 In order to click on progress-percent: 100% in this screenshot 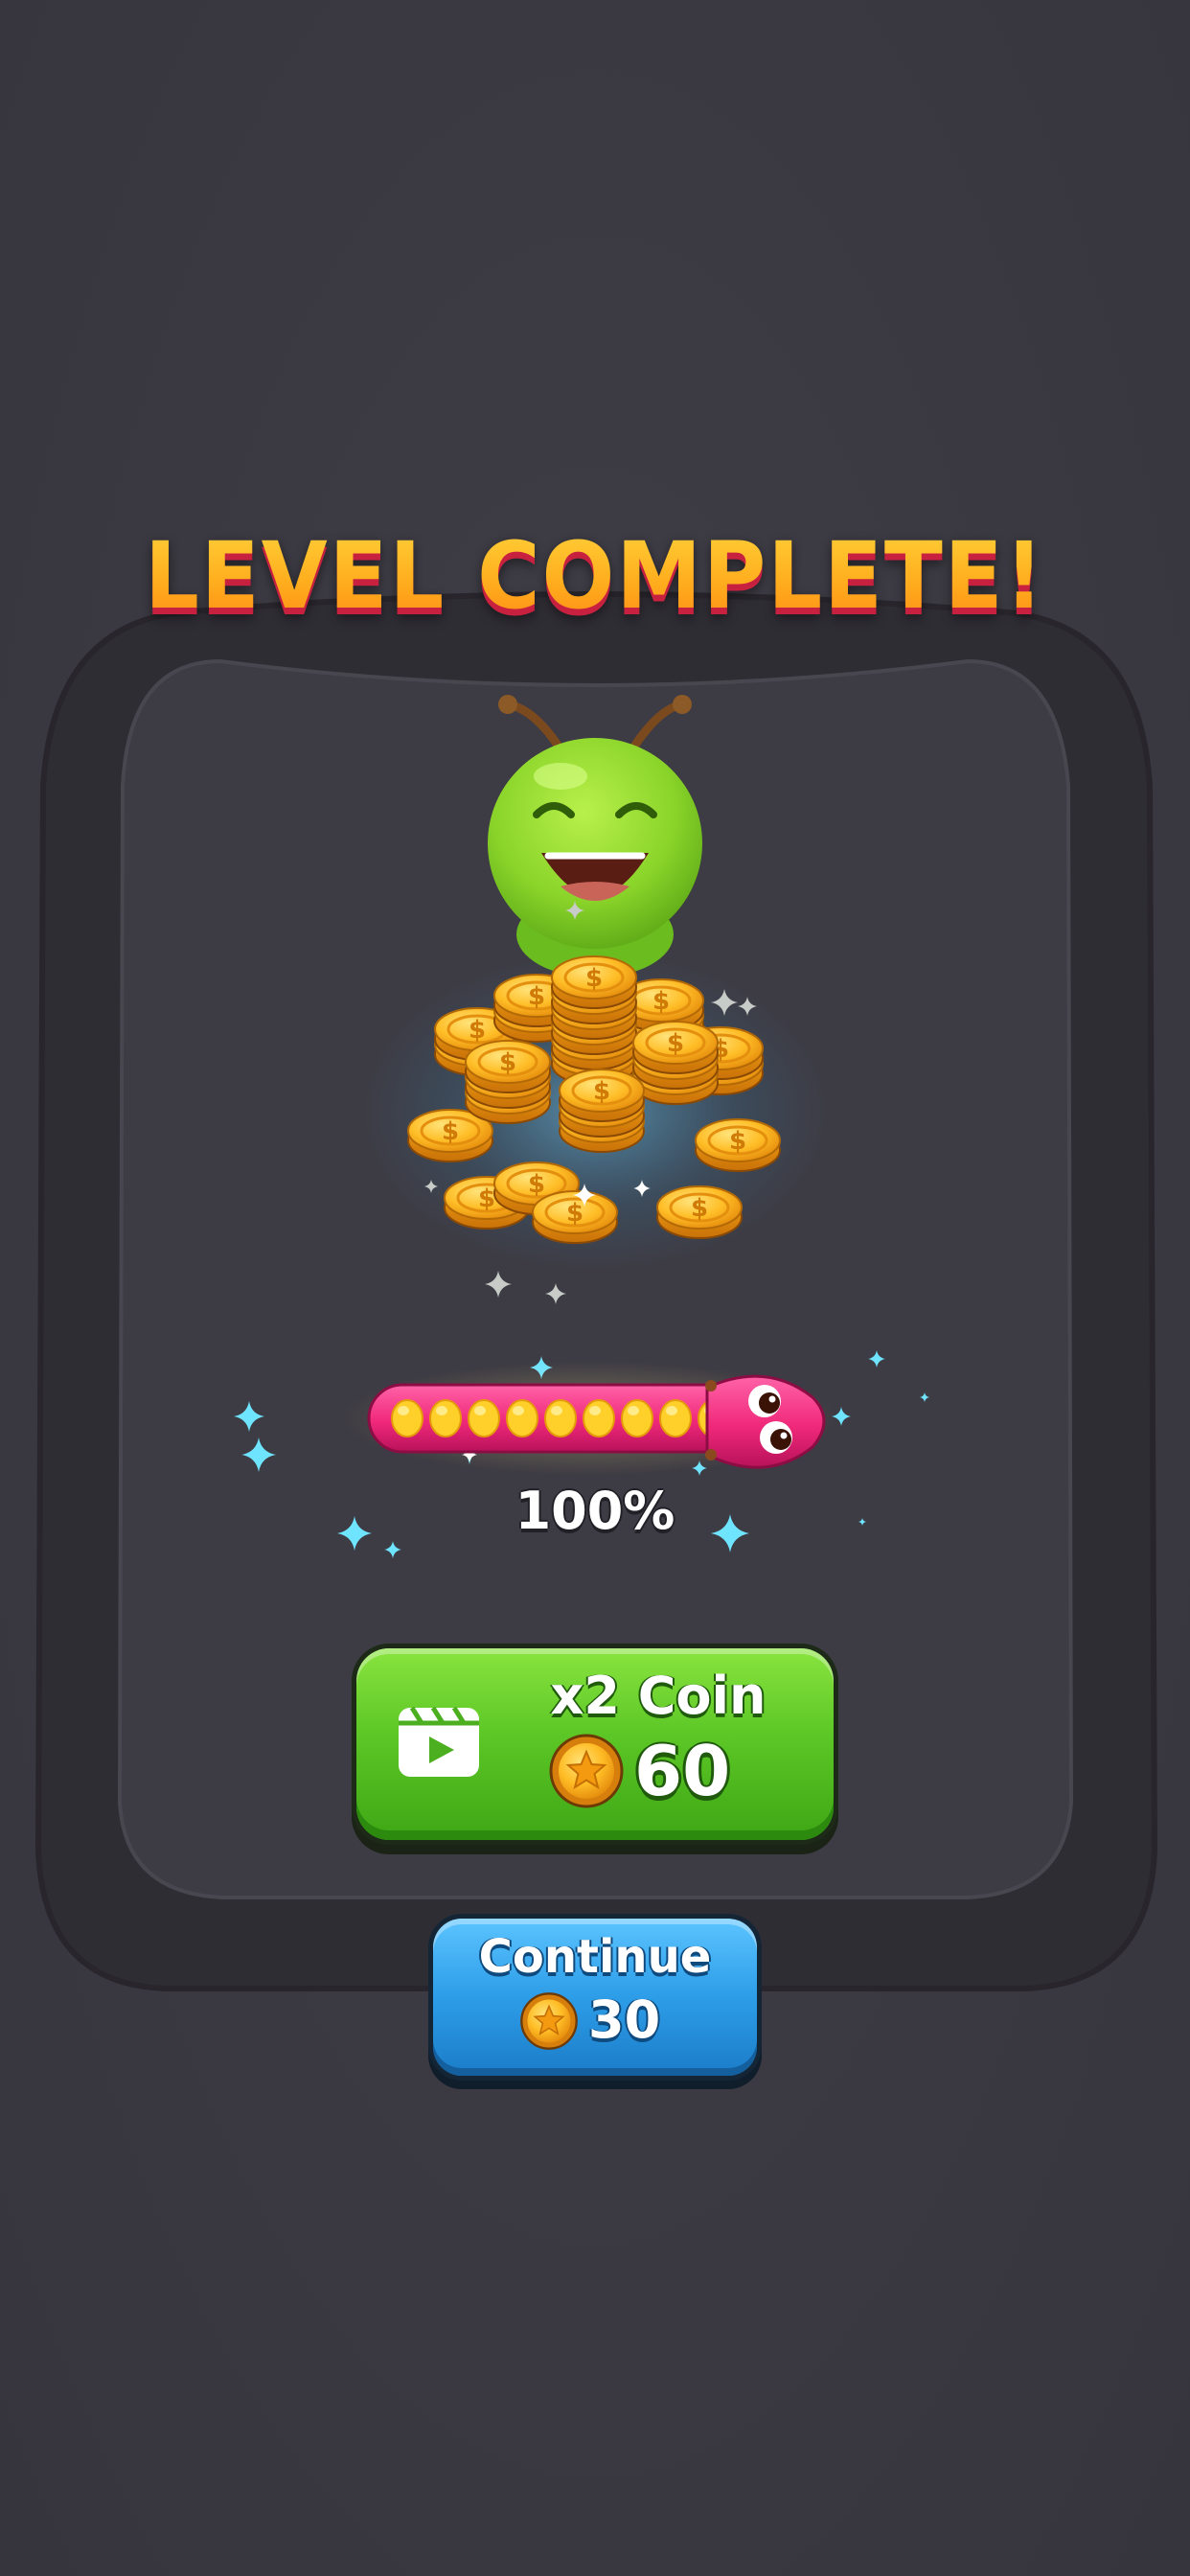, I will do `click(595, 1511)`.